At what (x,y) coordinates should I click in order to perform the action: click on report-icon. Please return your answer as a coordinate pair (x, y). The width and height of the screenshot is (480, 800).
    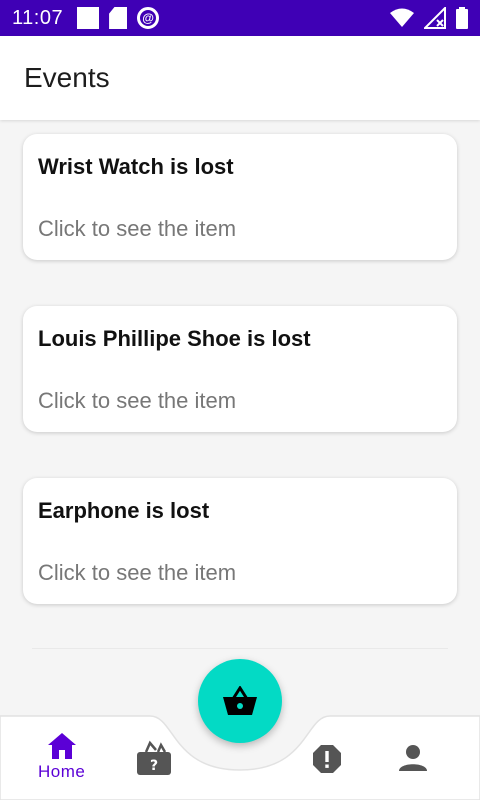
    Looking at the image, I should click on (327, 759).